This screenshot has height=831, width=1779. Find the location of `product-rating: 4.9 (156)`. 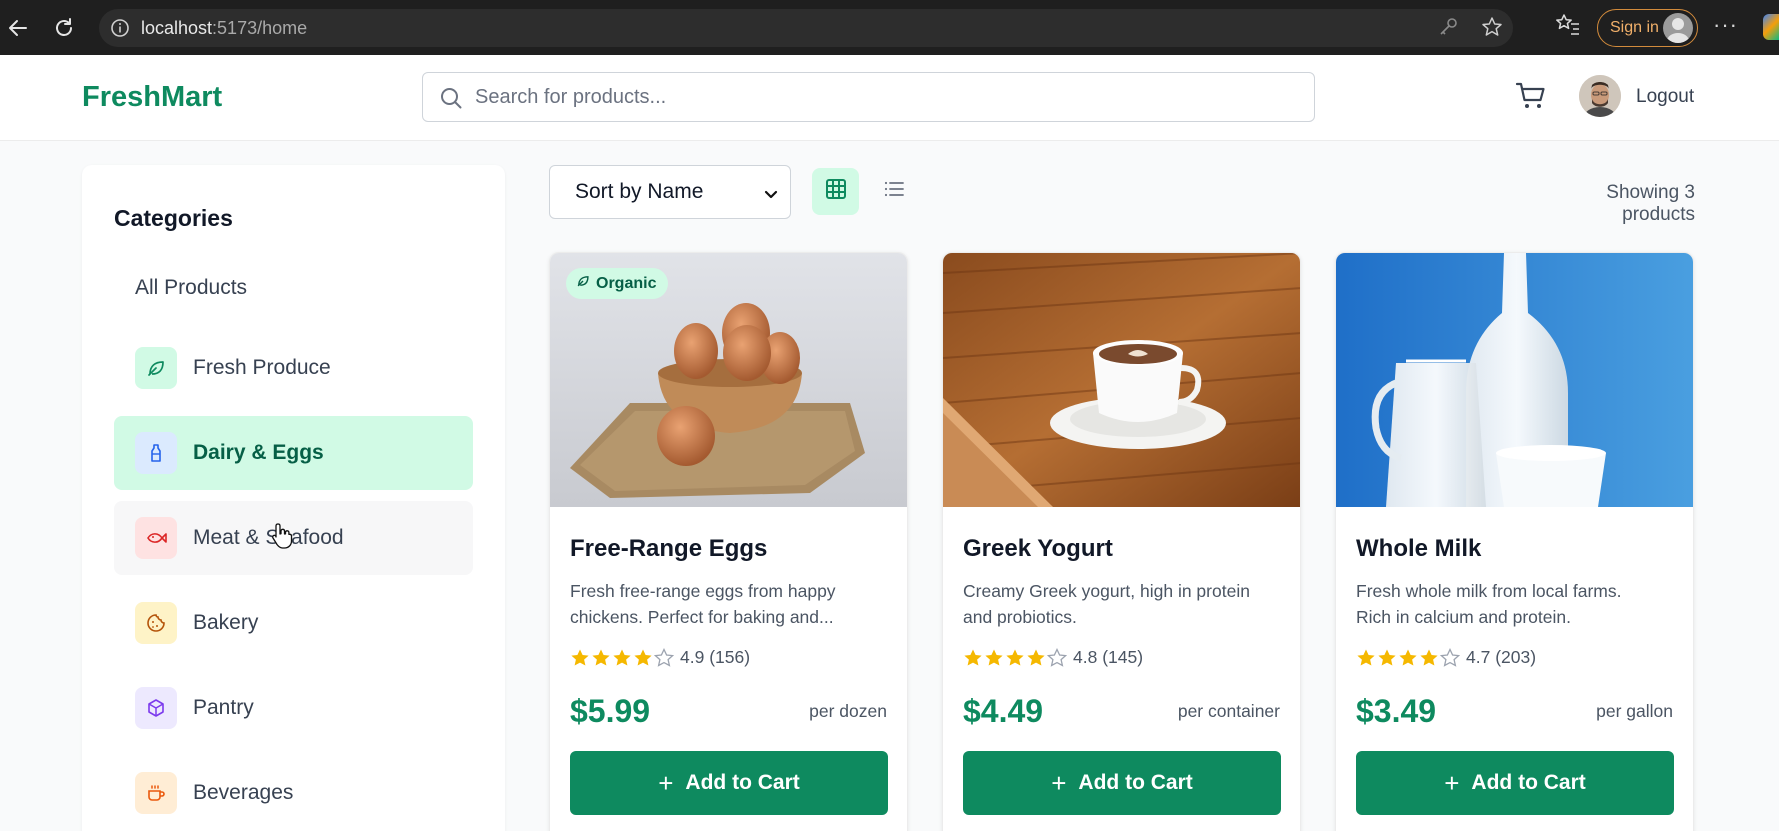

product-rating: 4.9 (156) is located at coordinates (660, 657).